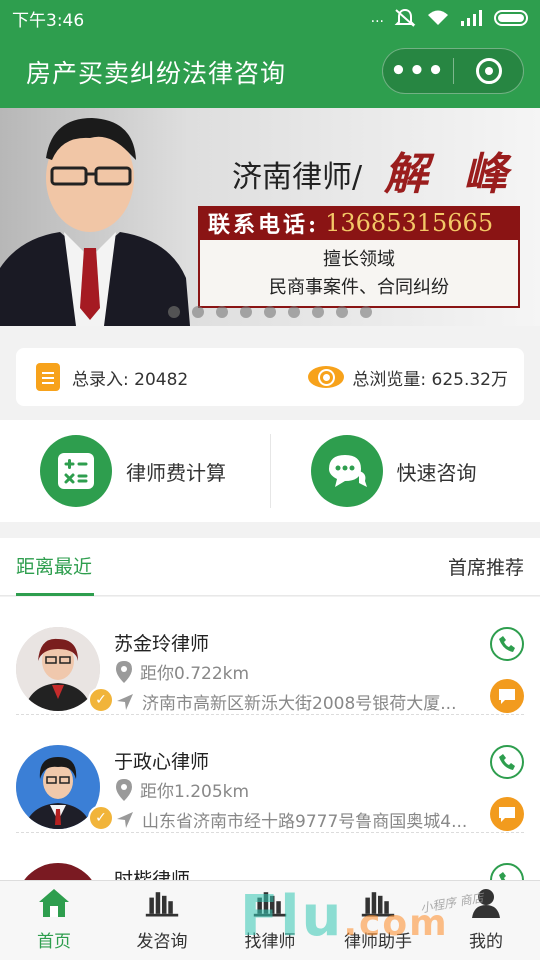 This screenshot has height=960, width=540. I want to click on calculator-icon, so click(76, 471).